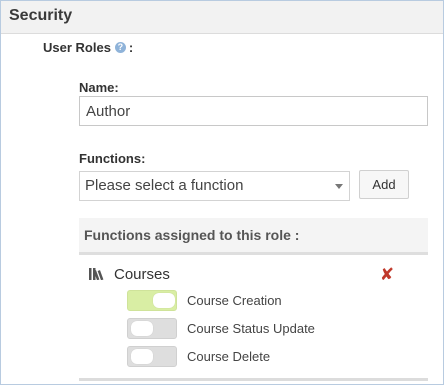 Image resolution: width=444 pixels, height=385 pixels. I want to click on user-roles-colon: :, so click(131, 47).